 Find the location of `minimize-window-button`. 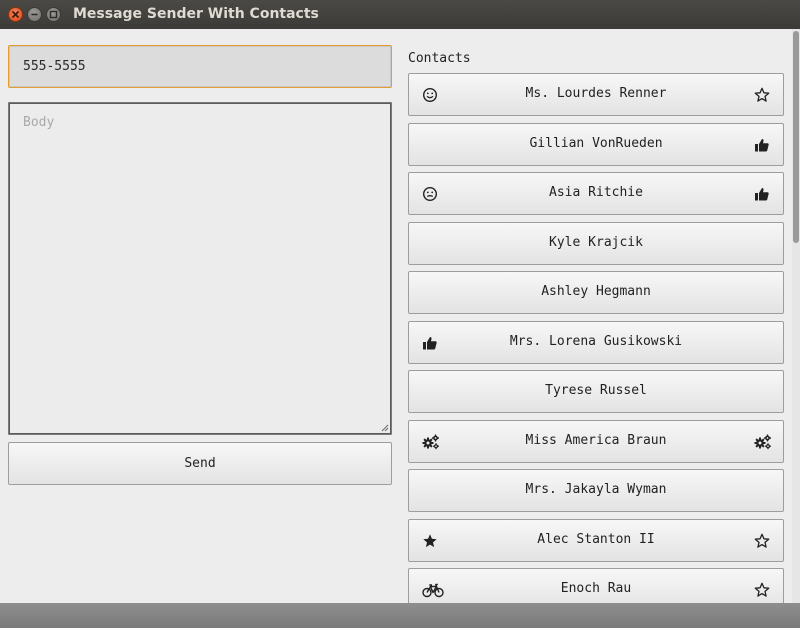

minimize-window-button is located at coordinates (34, 14).